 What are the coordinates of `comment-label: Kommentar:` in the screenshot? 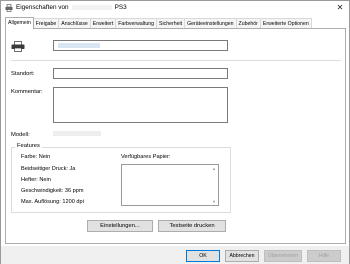 It's located at (27, 92).